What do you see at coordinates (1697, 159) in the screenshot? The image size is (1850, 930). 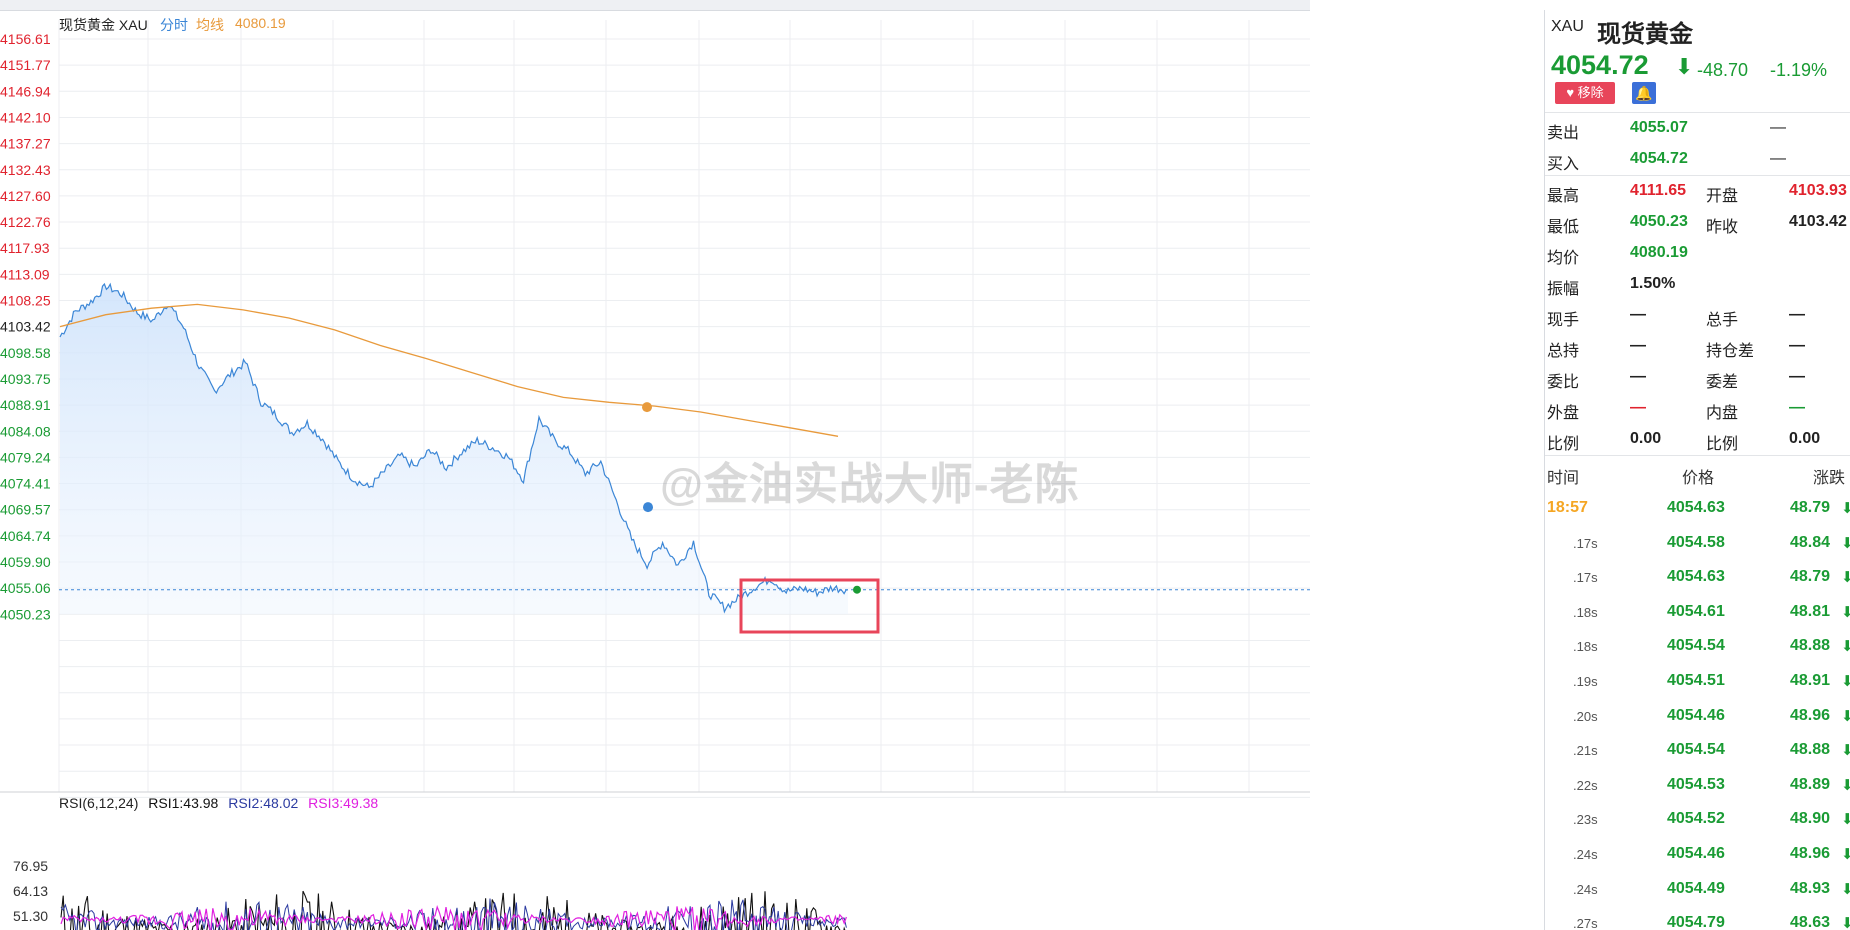 I see `buy-row: 买入 4054.72 —` at bounding box center [1697, 159].